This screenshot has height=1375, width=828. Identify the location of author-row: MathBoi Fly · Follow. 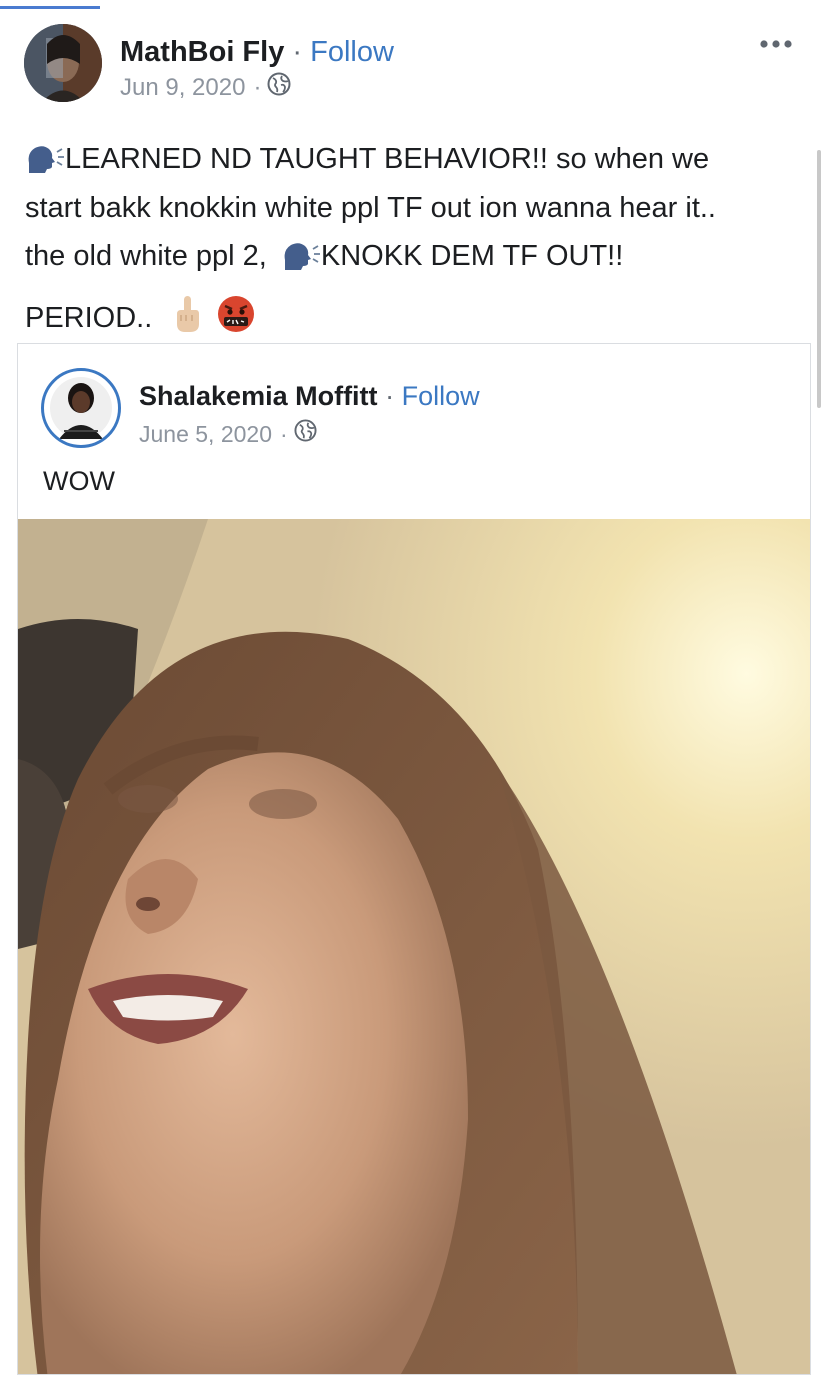
(257, 52).